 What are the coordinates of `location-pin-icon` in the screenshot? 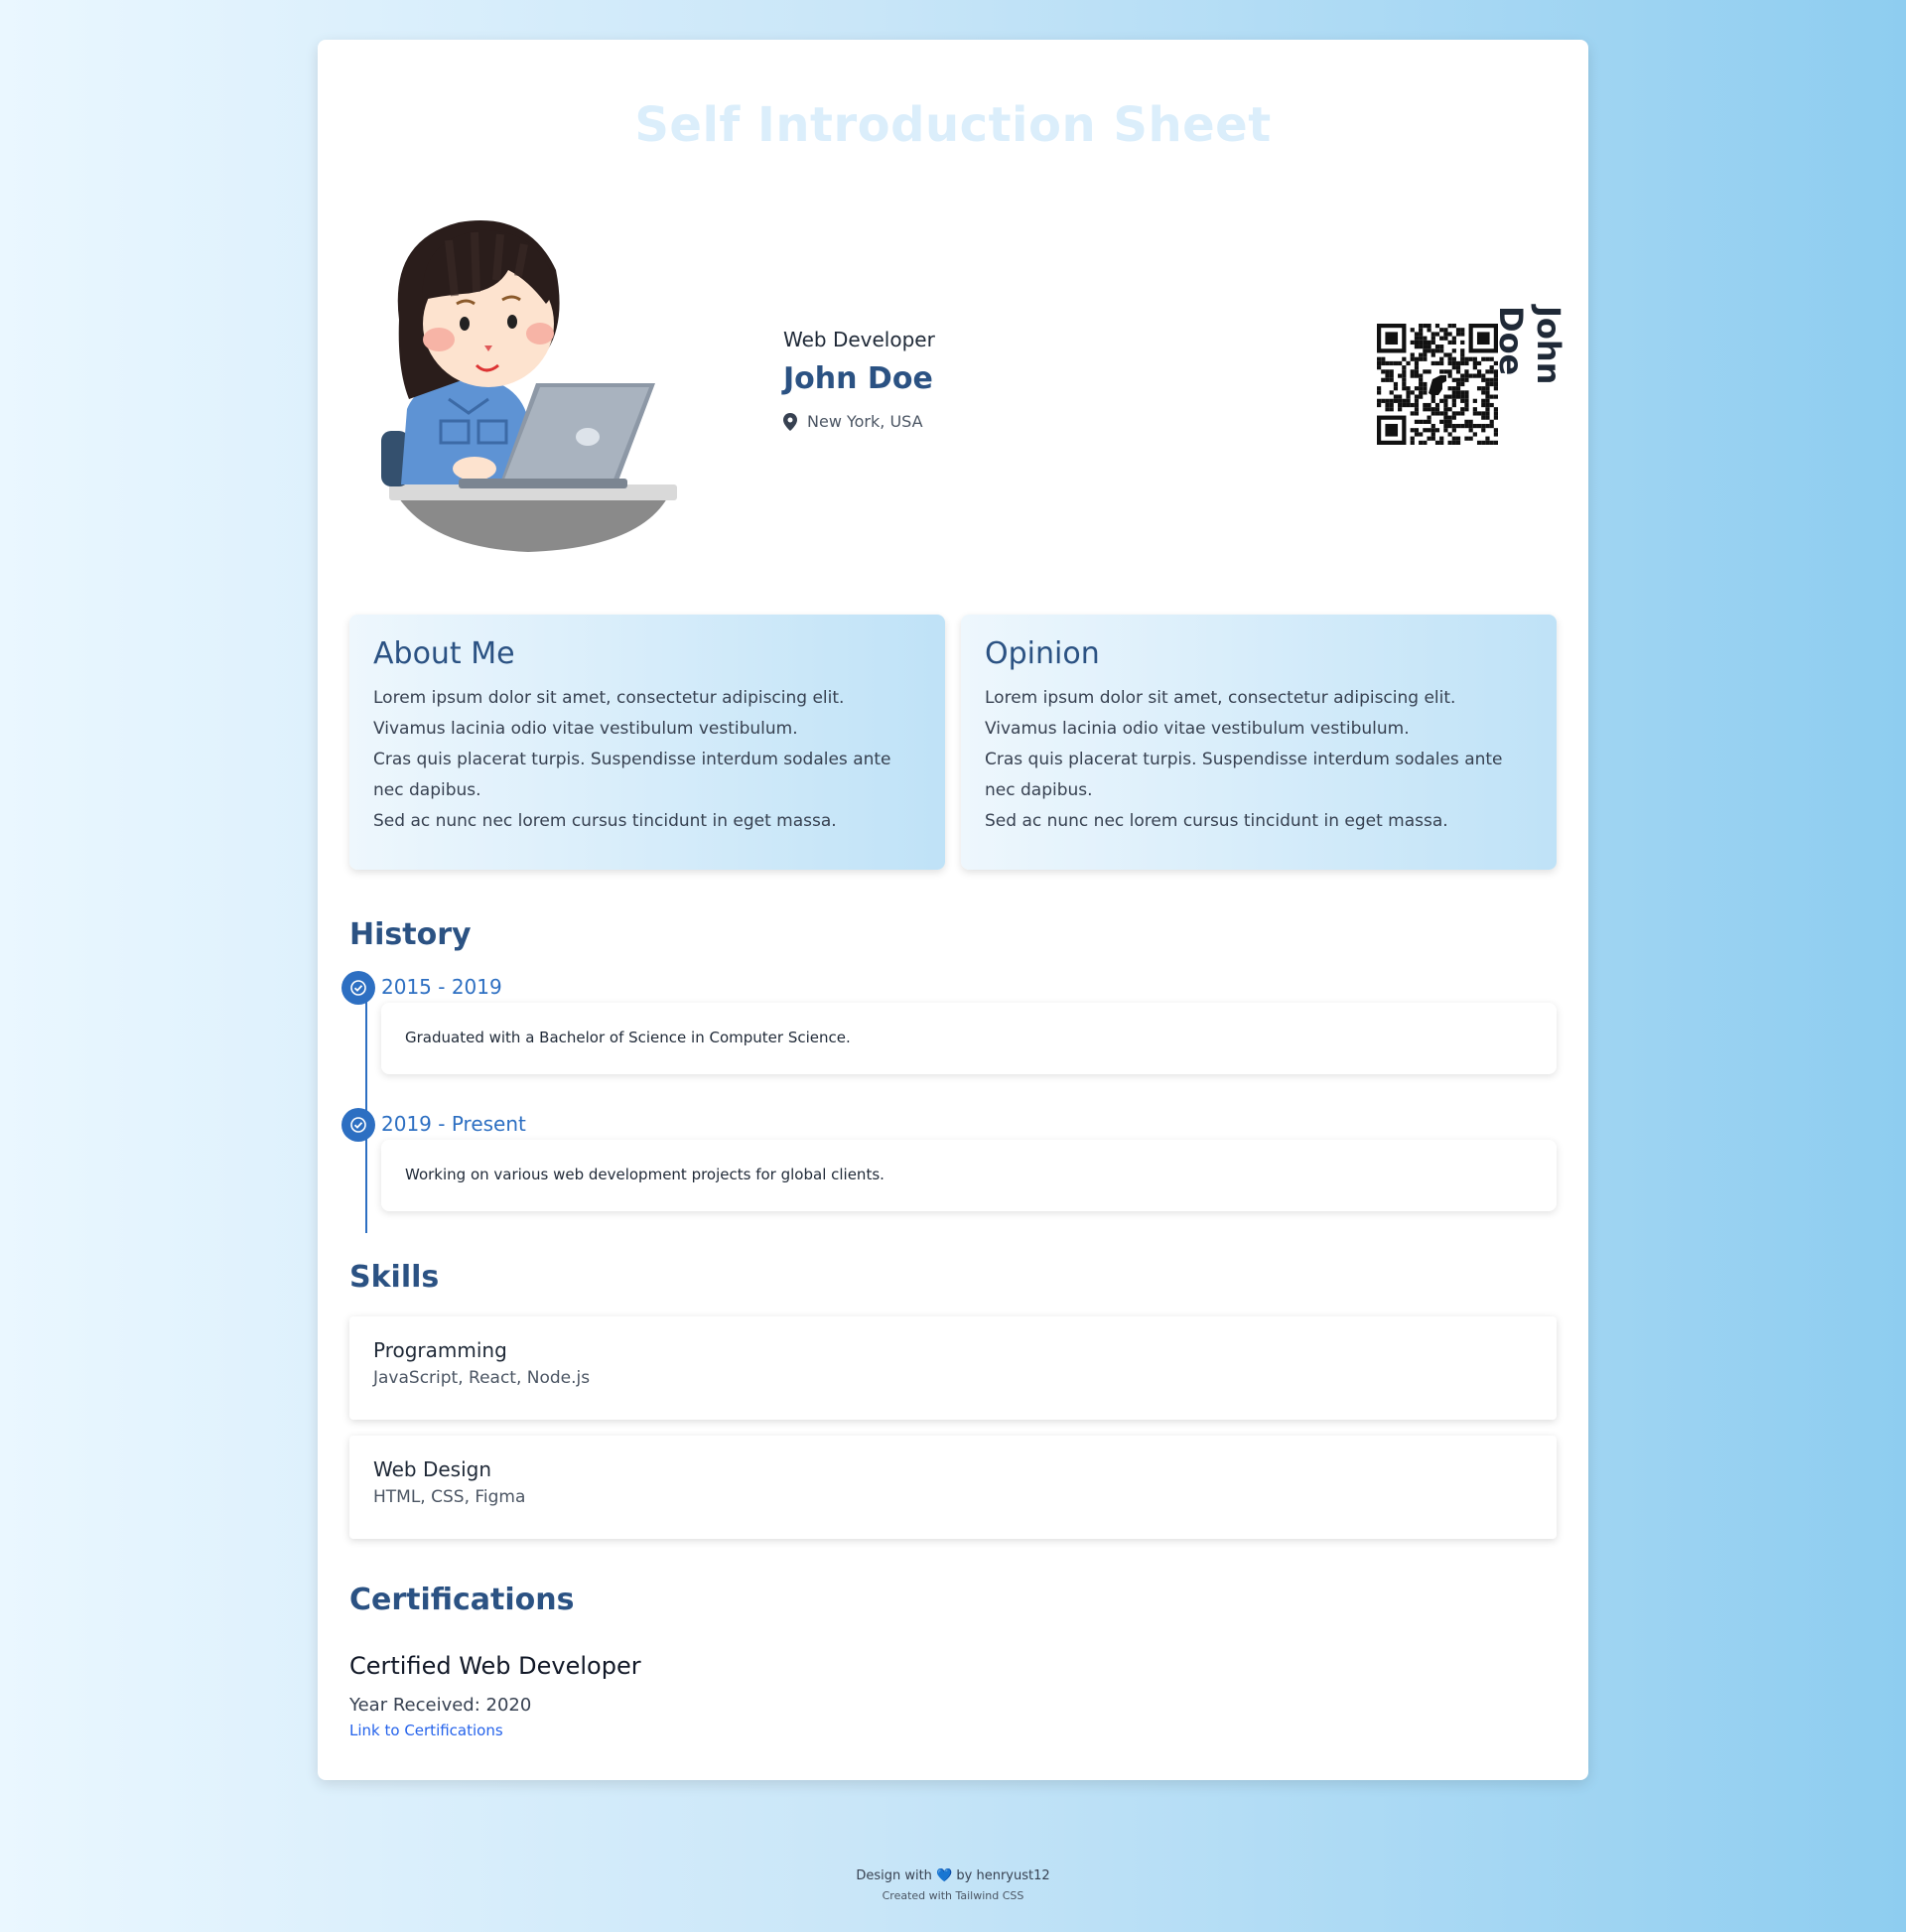 It's located at (790, 422).